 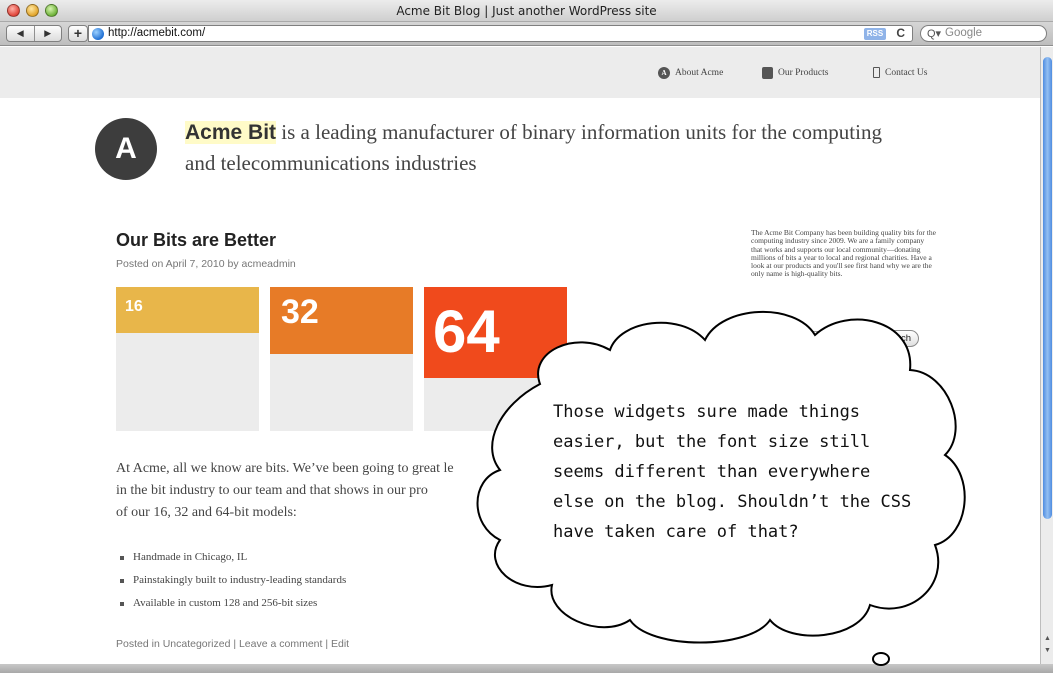 I want to click on search-placeholder: Google, so click(x=964, y=33).